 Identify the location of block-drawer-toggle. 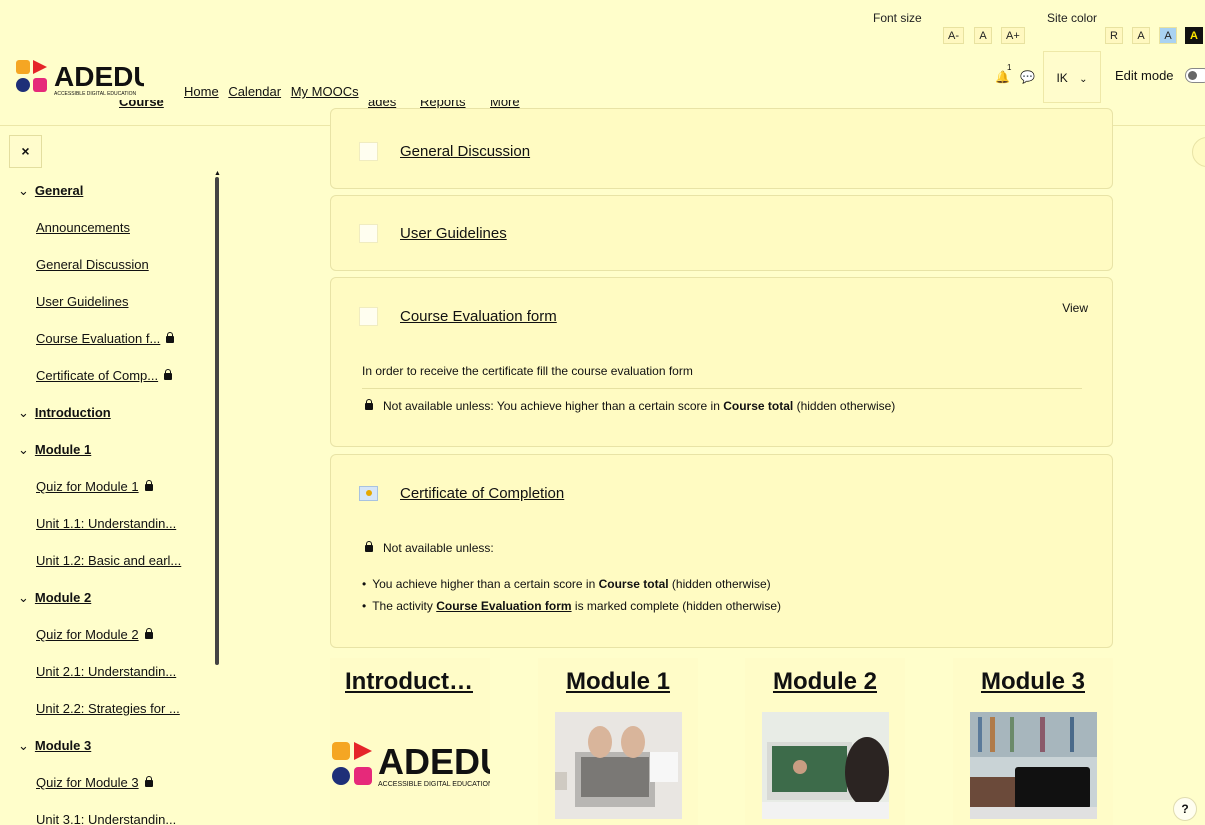
(1198, 152).